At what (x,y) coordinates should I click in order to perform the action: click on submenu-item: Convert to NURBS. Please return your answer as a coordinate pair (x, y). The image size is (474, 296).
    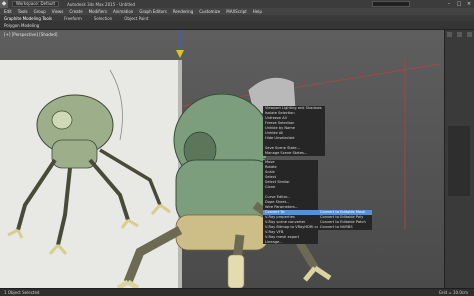
    Looking at the image, I should click on (345, 227).